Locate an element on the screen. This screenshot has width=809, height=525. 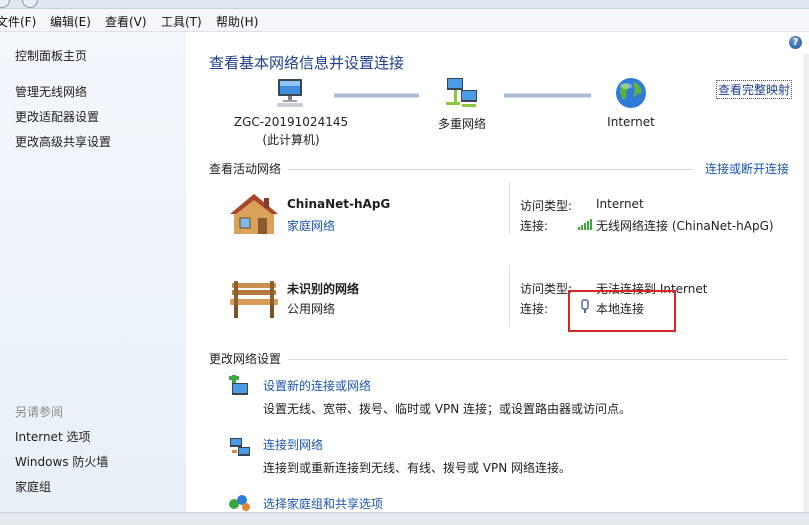
network-1-access-value: Internet is located at coordinates (620, 204).